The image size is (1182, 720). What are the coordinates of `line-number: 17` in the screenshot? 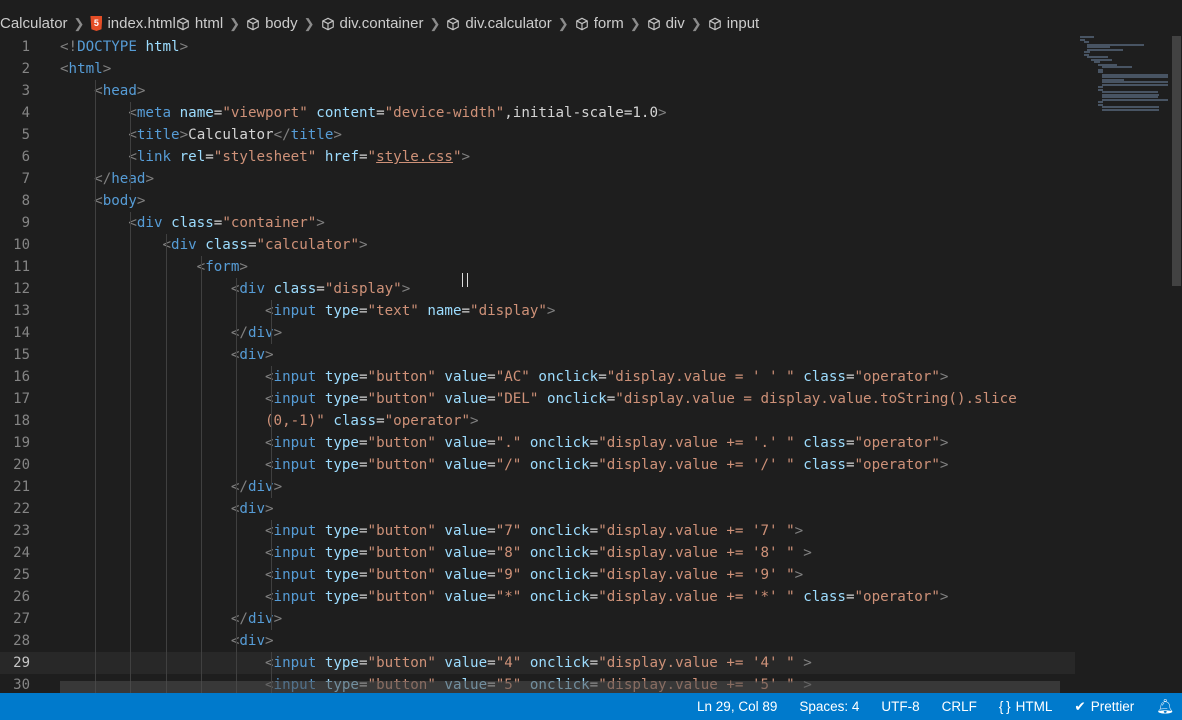 It's located at (21, 399).